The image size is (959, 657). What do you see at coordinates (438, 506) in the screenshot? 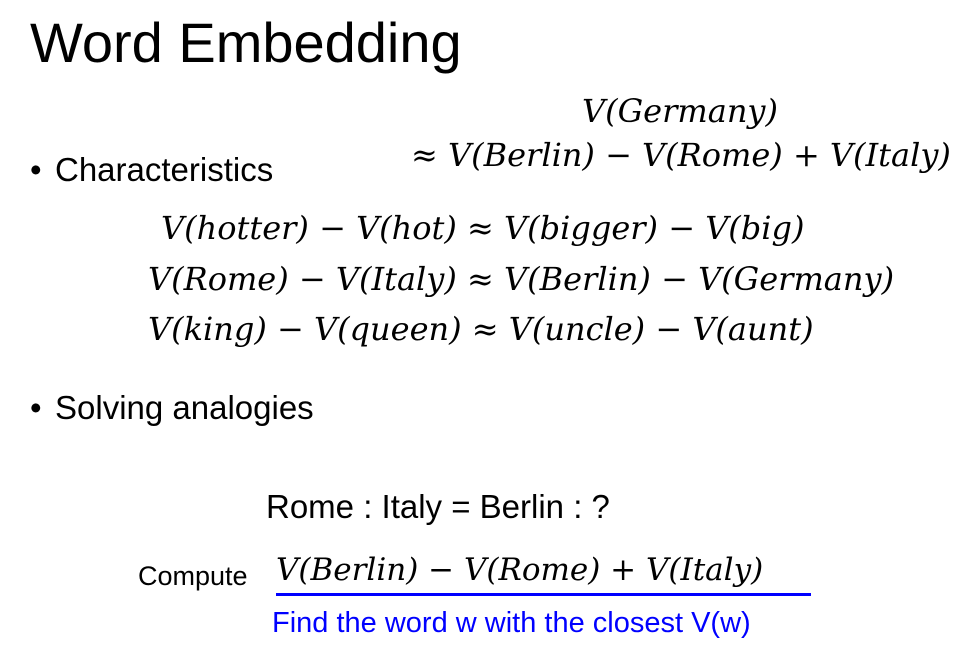
I see `analogy-statement: Rome : Italy = Berlin : ?` at bounding box center [438, 506].